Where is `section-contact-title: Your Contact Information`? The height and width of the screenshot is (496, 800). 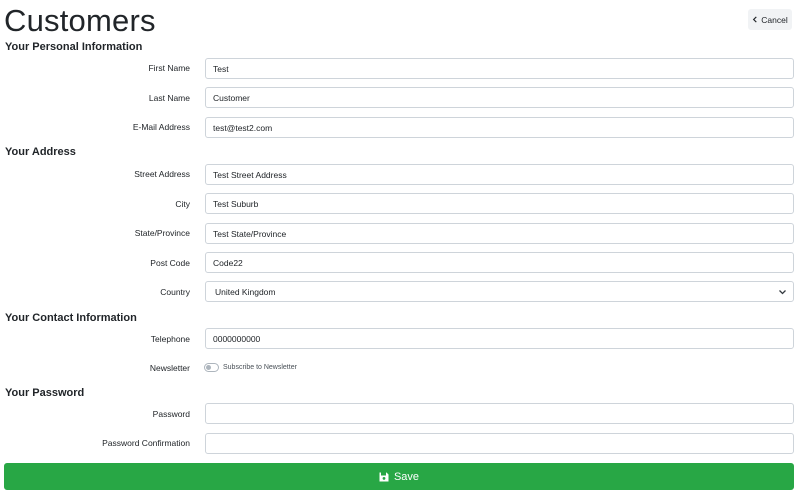 section-contact-title: Your Contact Information is located at coordinates (71, 318).